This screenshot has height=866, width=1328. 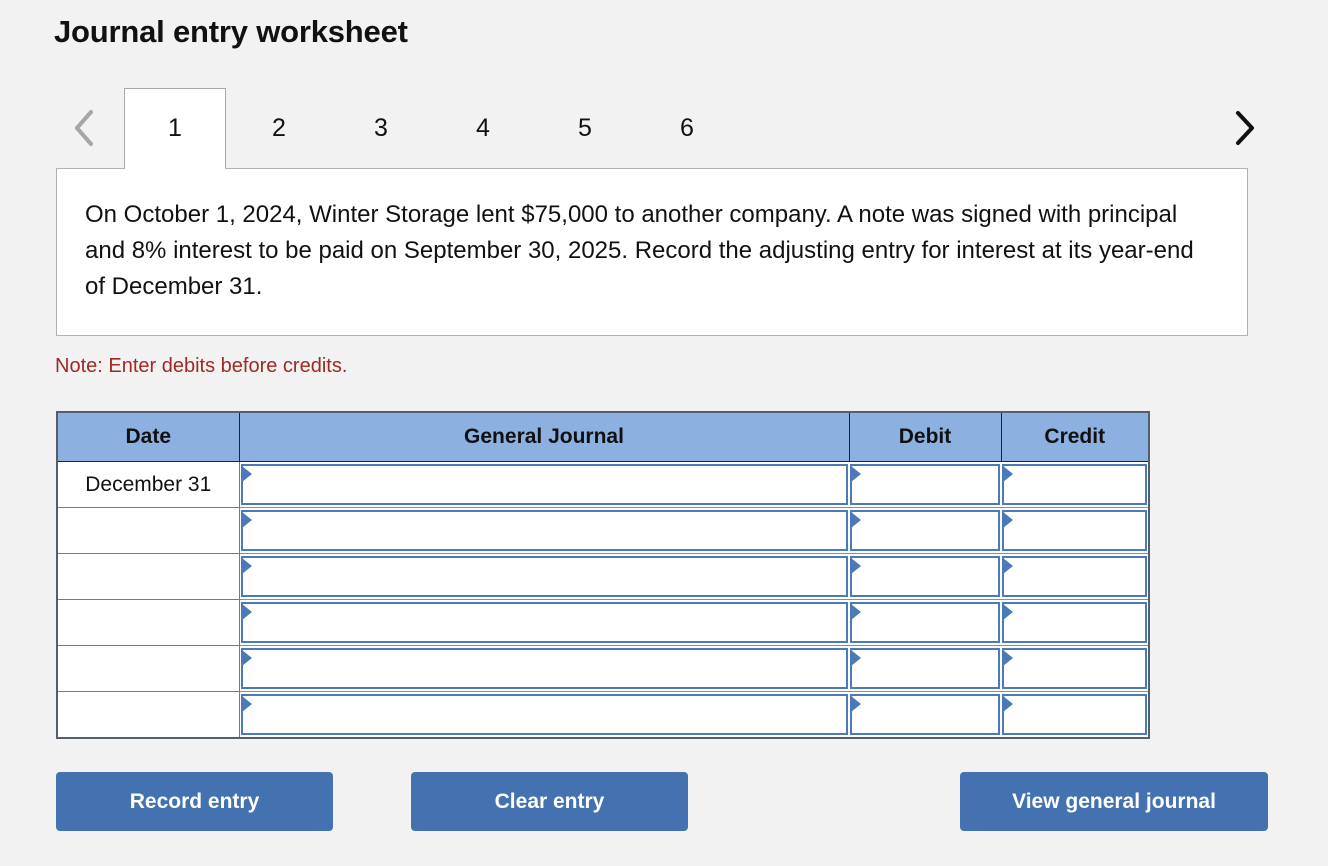 I want to click on tab-2: 2, so click(x=279, y=128).